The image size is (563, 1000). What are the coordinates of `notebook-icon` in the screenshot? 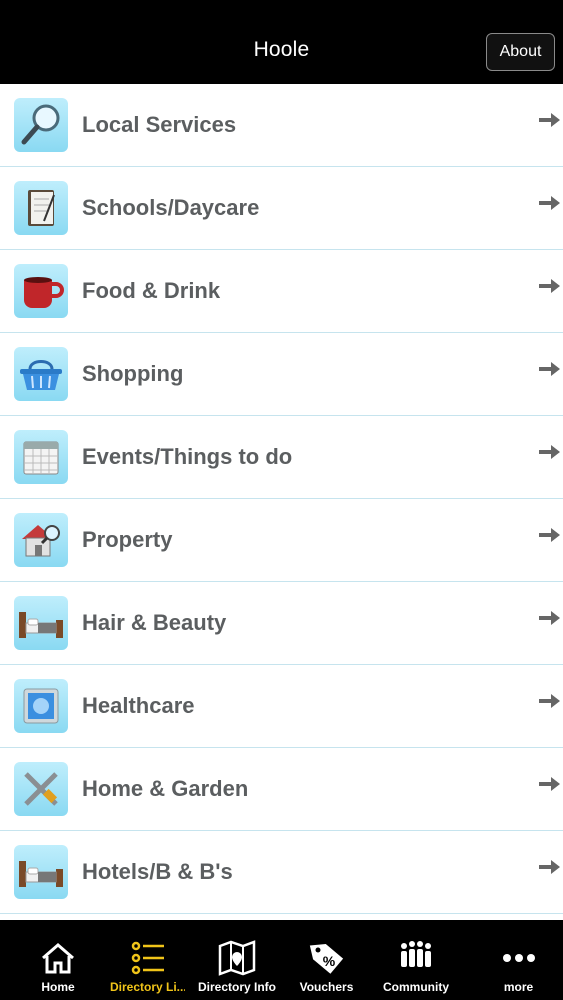 It's located at (41, 208).